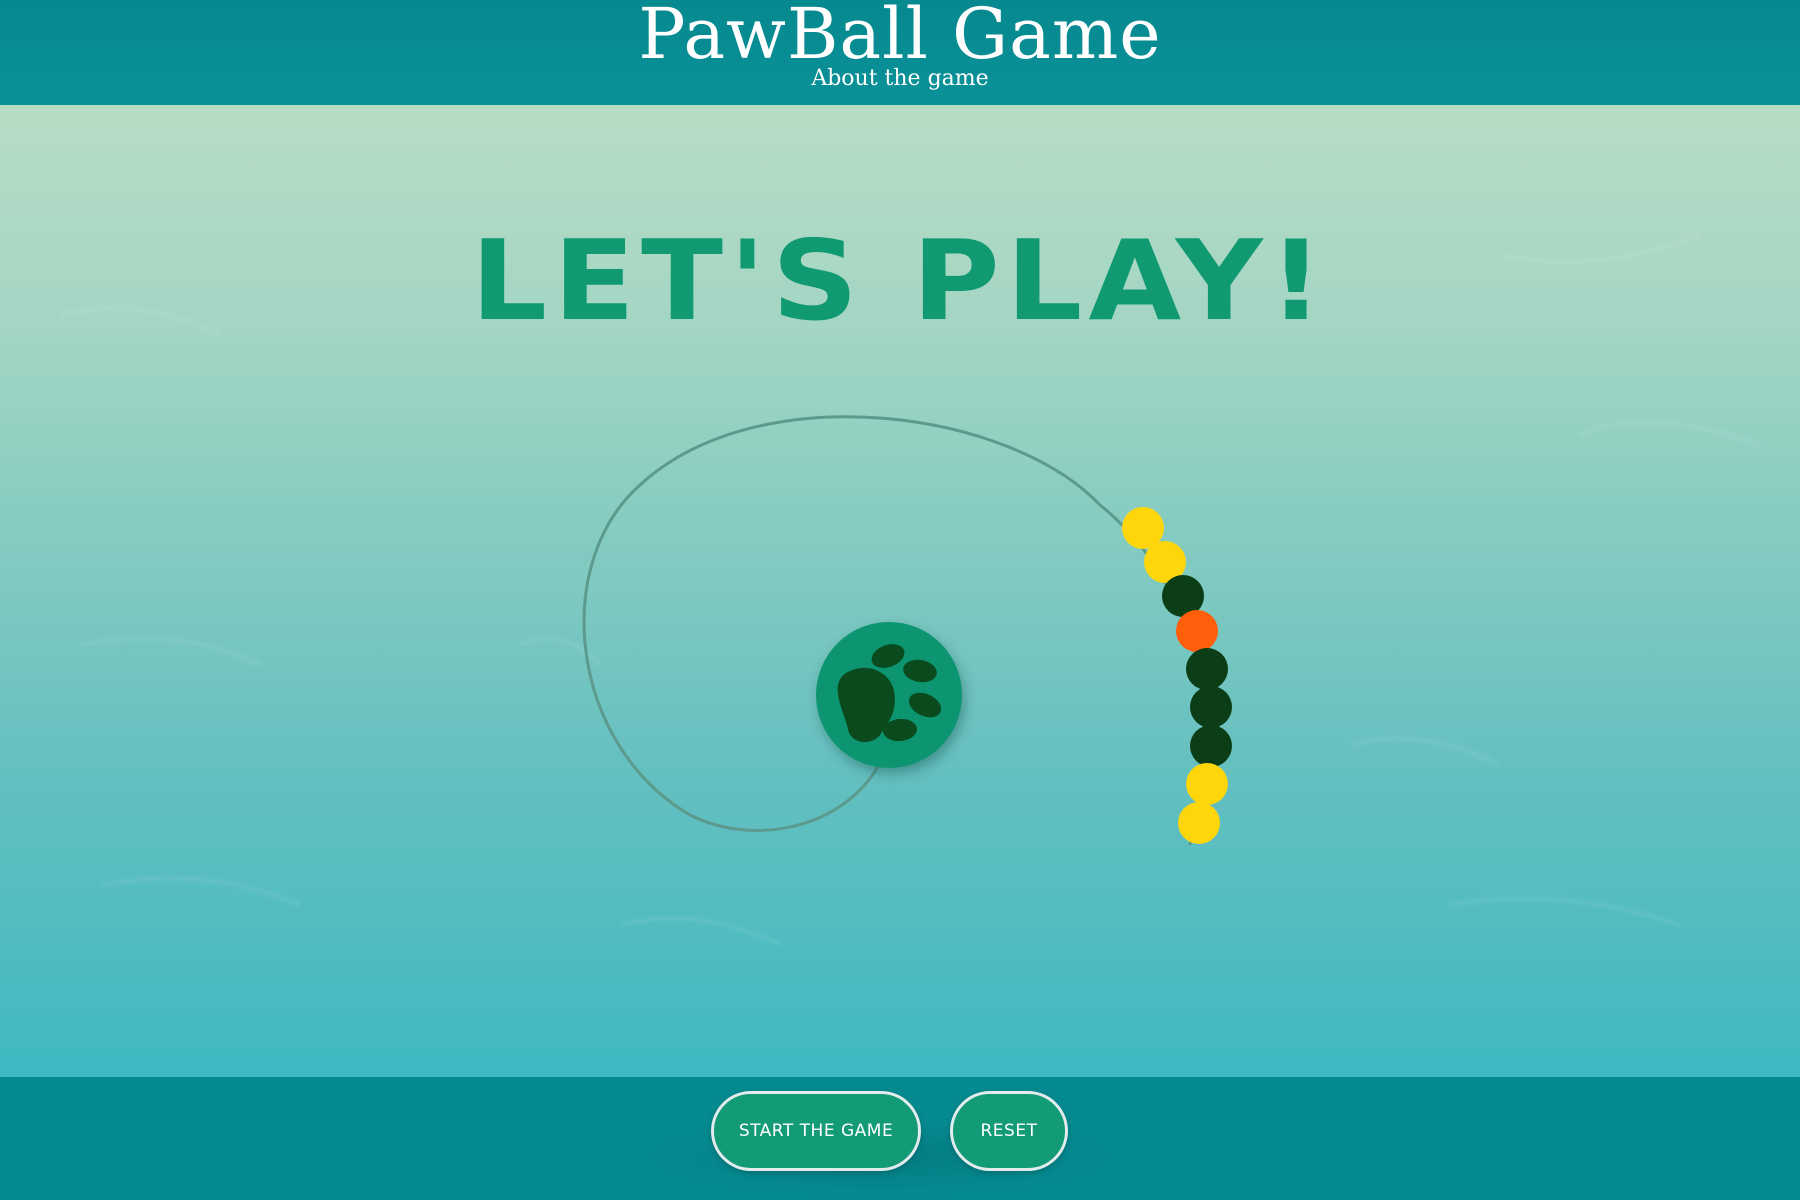 The width and height of the screenshot is (1800, 1200). Describe the element at coordinates (1177, 675) in the screenshot. I see `ball-chain` at that location.